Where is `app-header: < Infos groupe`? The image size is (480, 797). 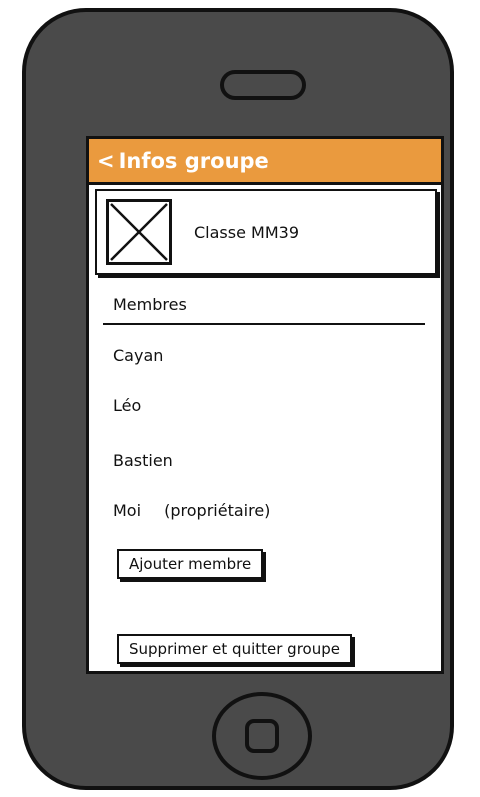 app-header: < Infos groupe is located at coordinates (265, 162).